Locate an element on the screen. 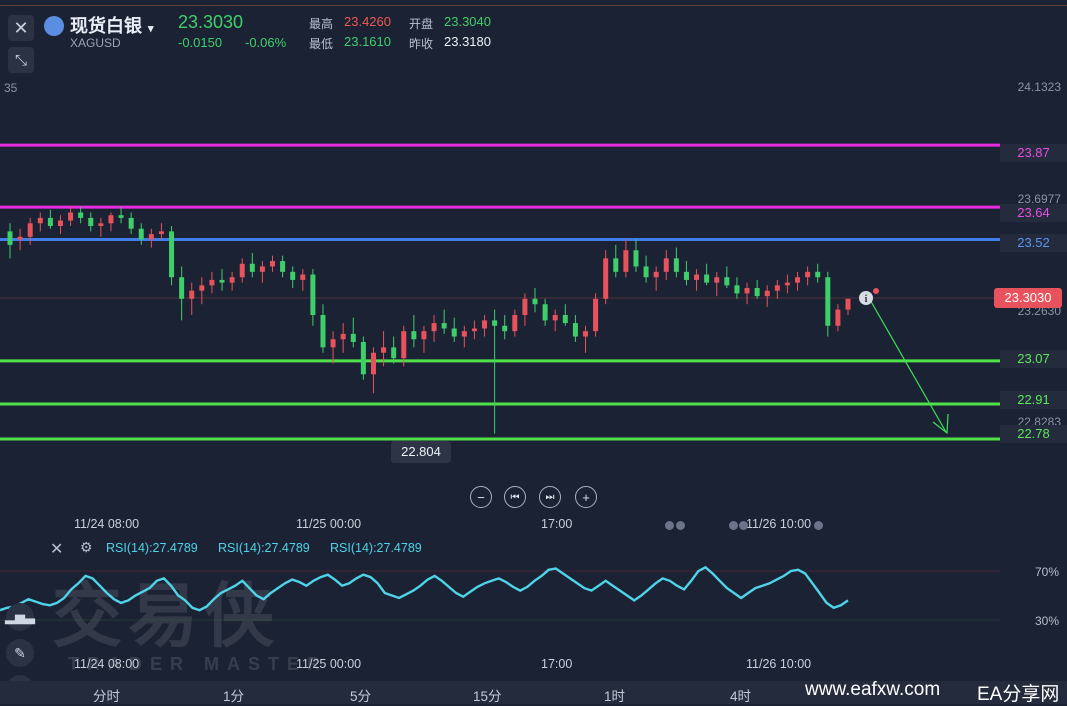 Image resolution: width=1067 pixels, height=706 pixels. site-watermark-cn: EA分享网 is located at coordinates (1018, 694).